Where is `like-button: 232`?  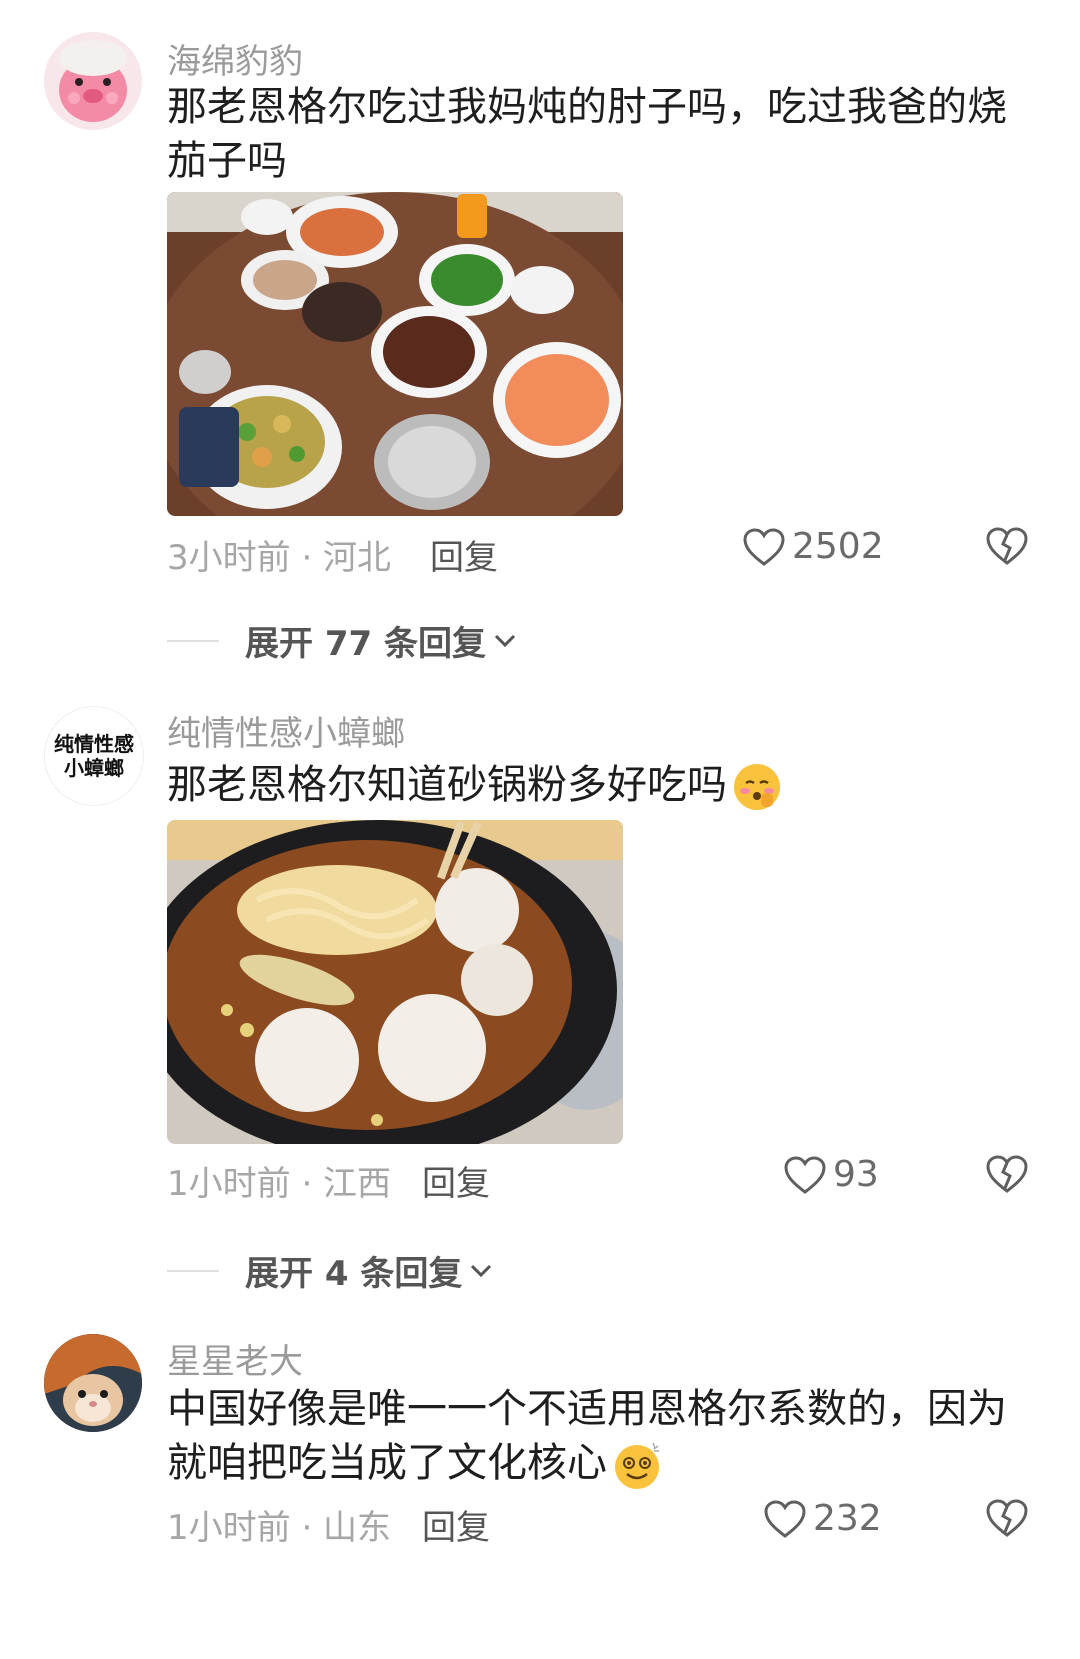 like-button: 232 is located at coordinates (822, 1518).